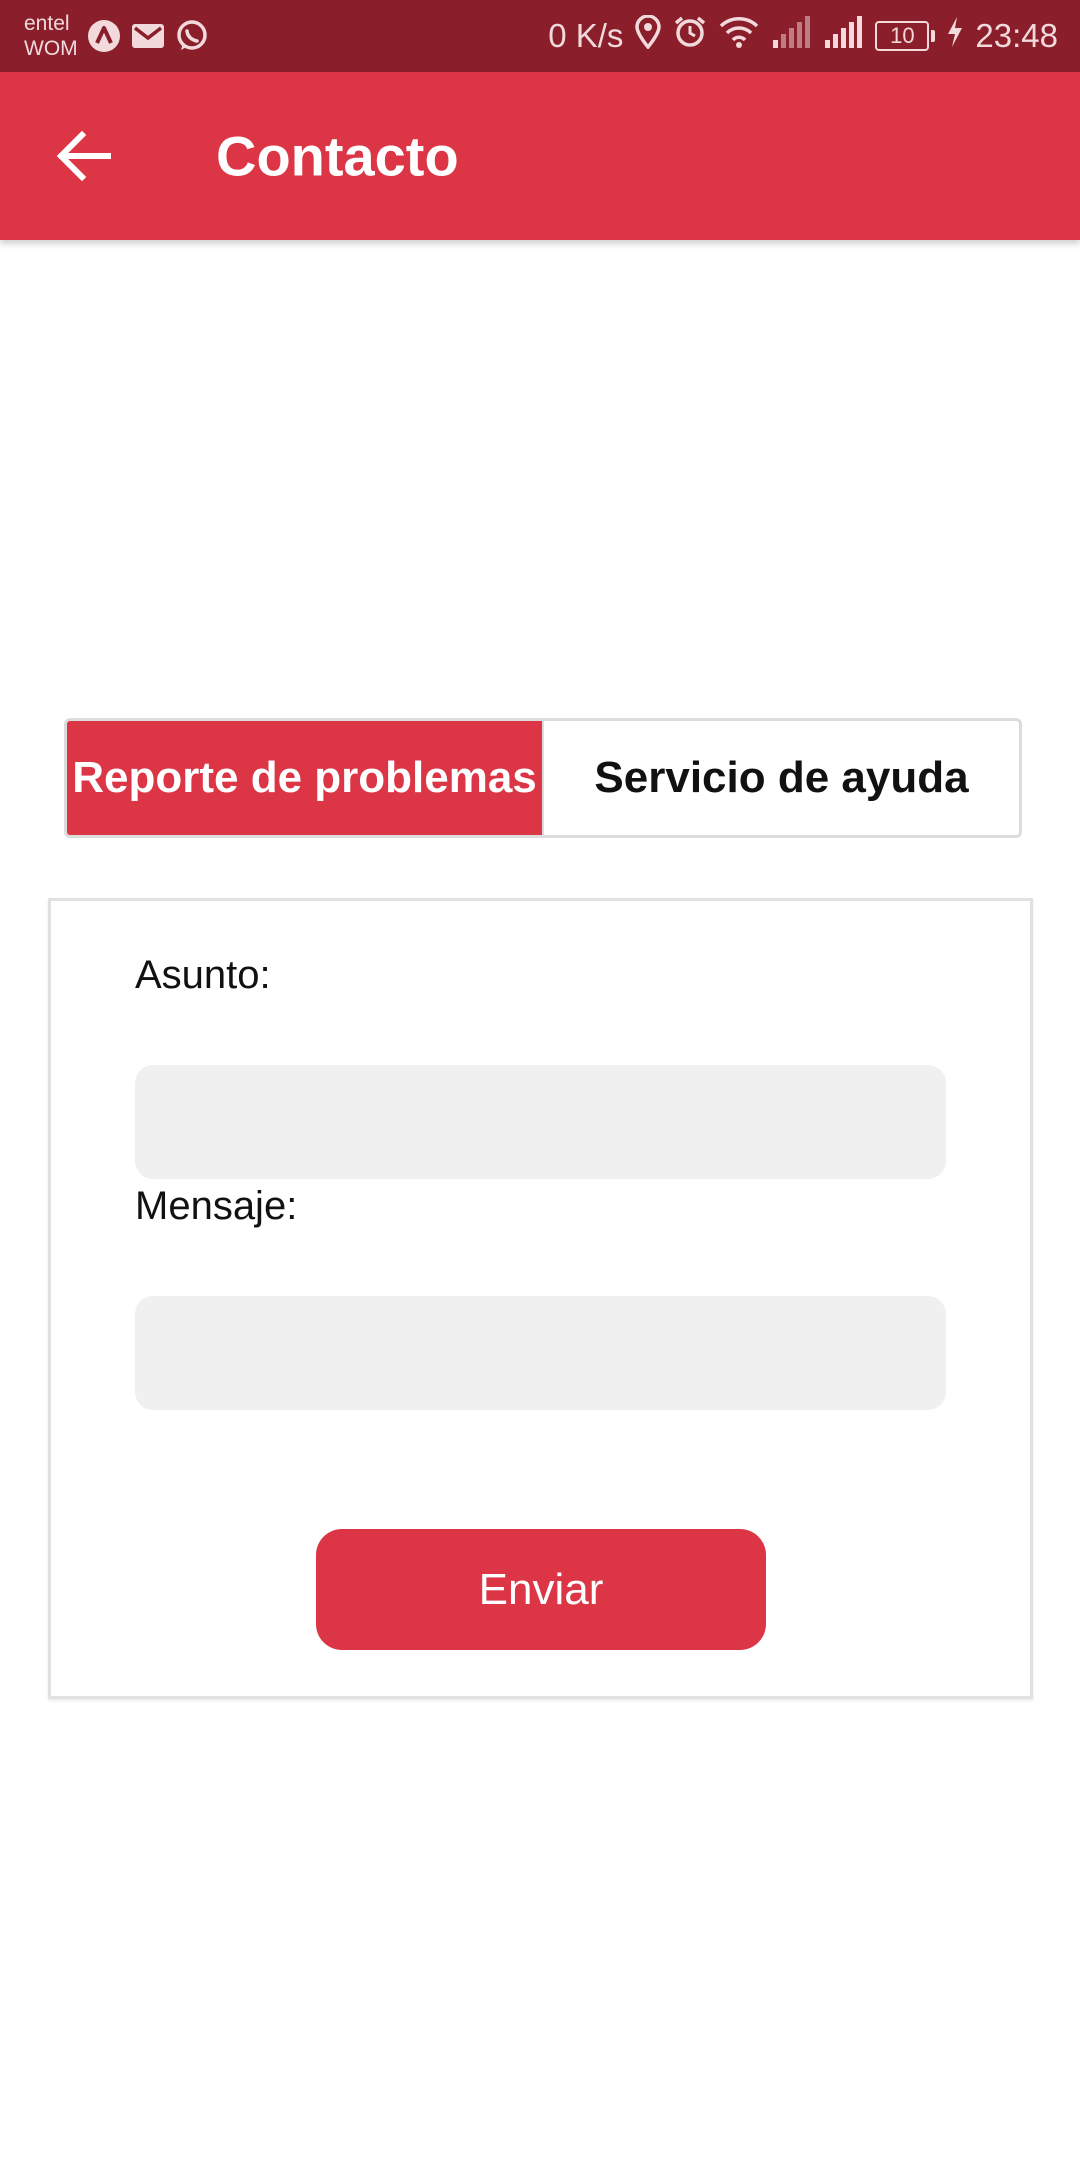  I want to click on carrier-names: entel WOM, so click(51, 36).